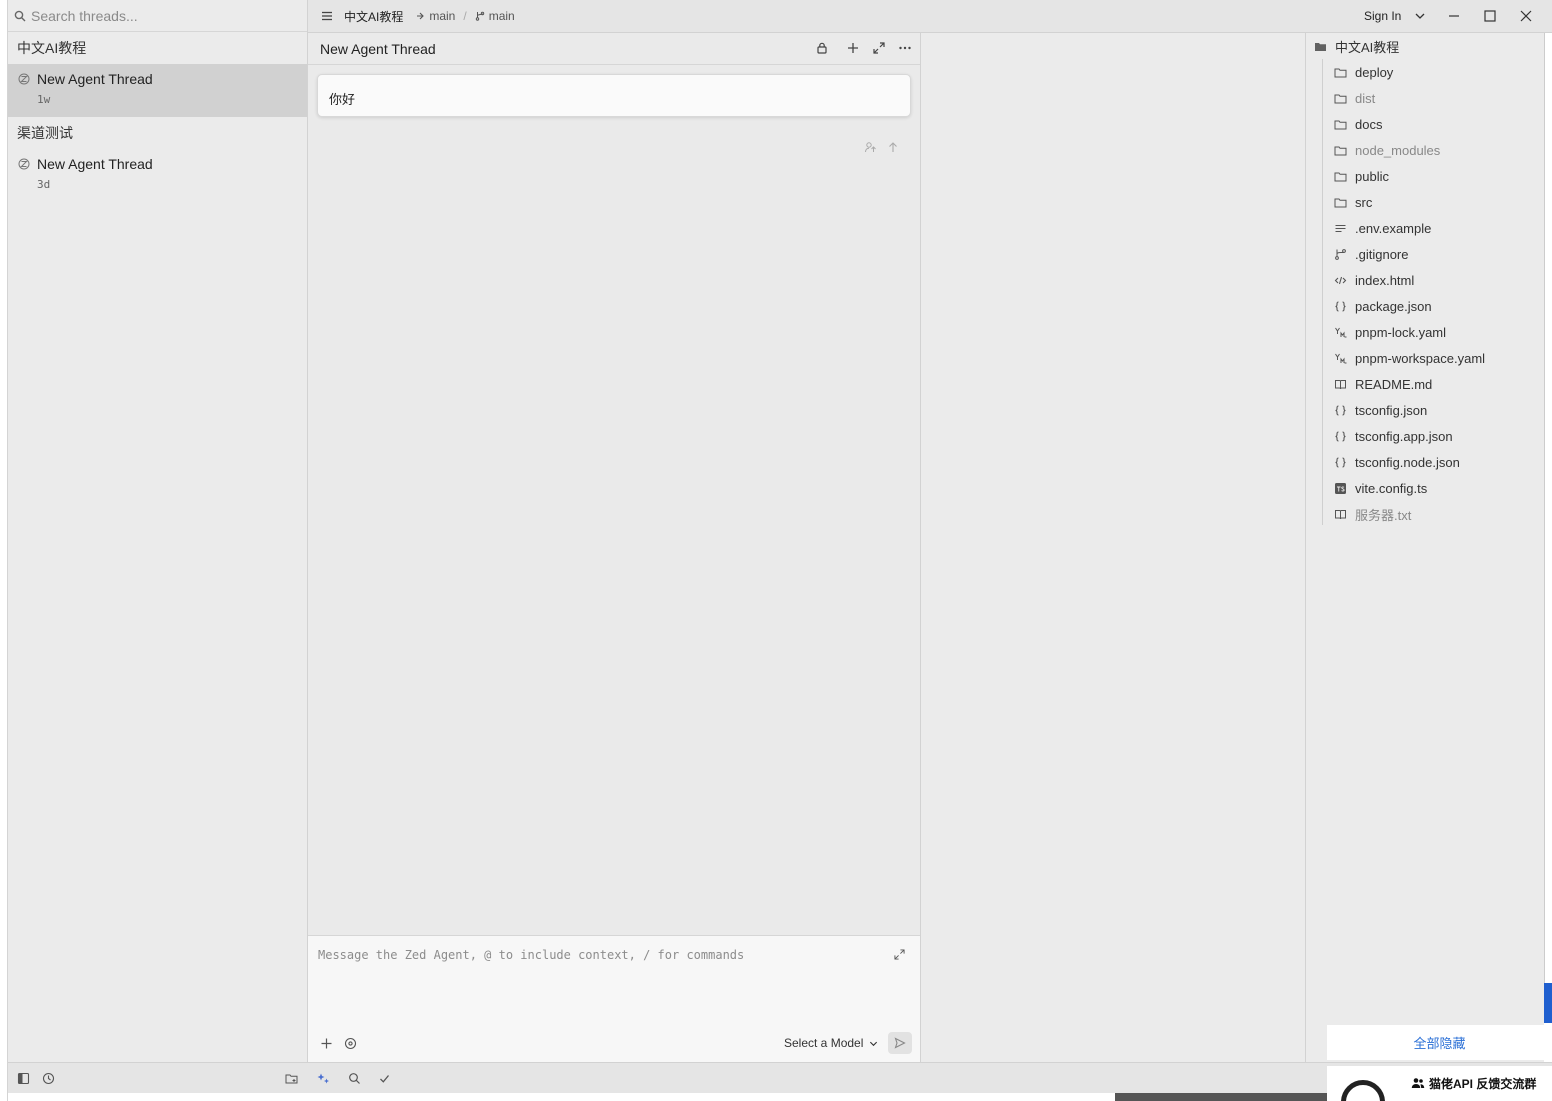 The width and height of the screenshot is (1552, 1101). I want to click on project-entry: dist, so click(1354, 98).